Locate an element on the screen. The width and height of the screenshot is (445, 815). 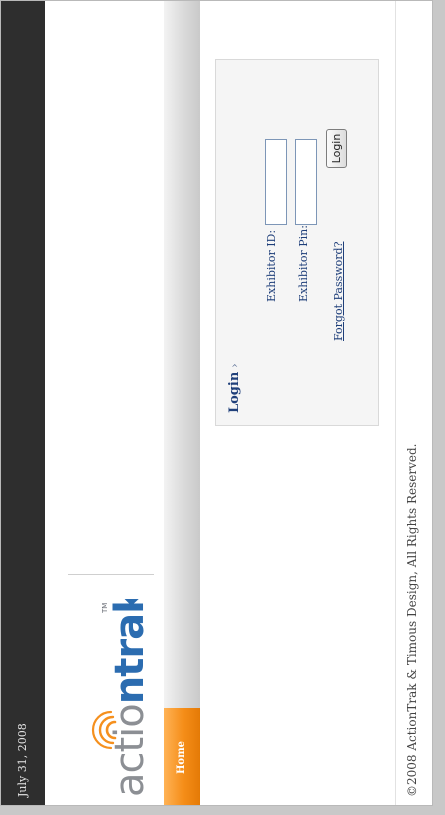
exhibitor-pin-input is located at coordinates (306, 182).